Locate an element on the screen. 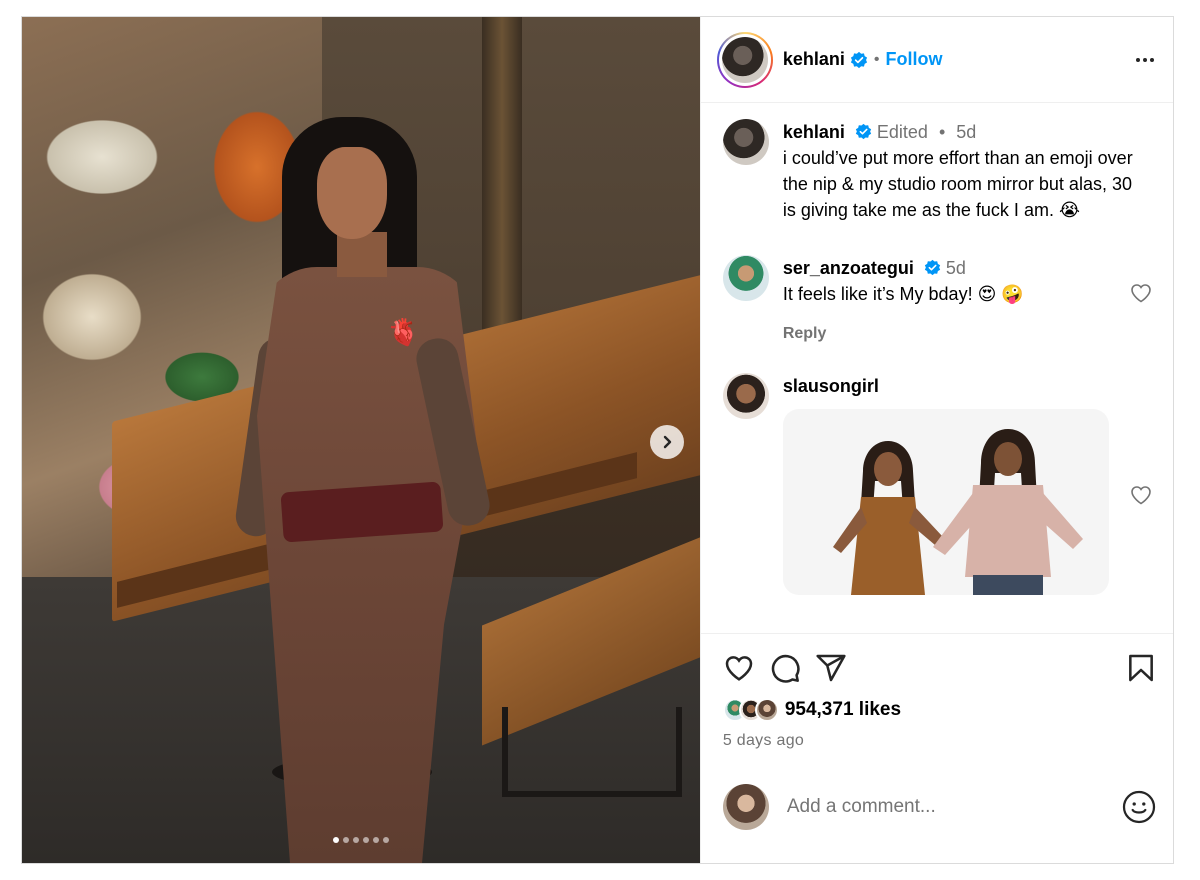  bench-frame is located at coordinates (592, 752).